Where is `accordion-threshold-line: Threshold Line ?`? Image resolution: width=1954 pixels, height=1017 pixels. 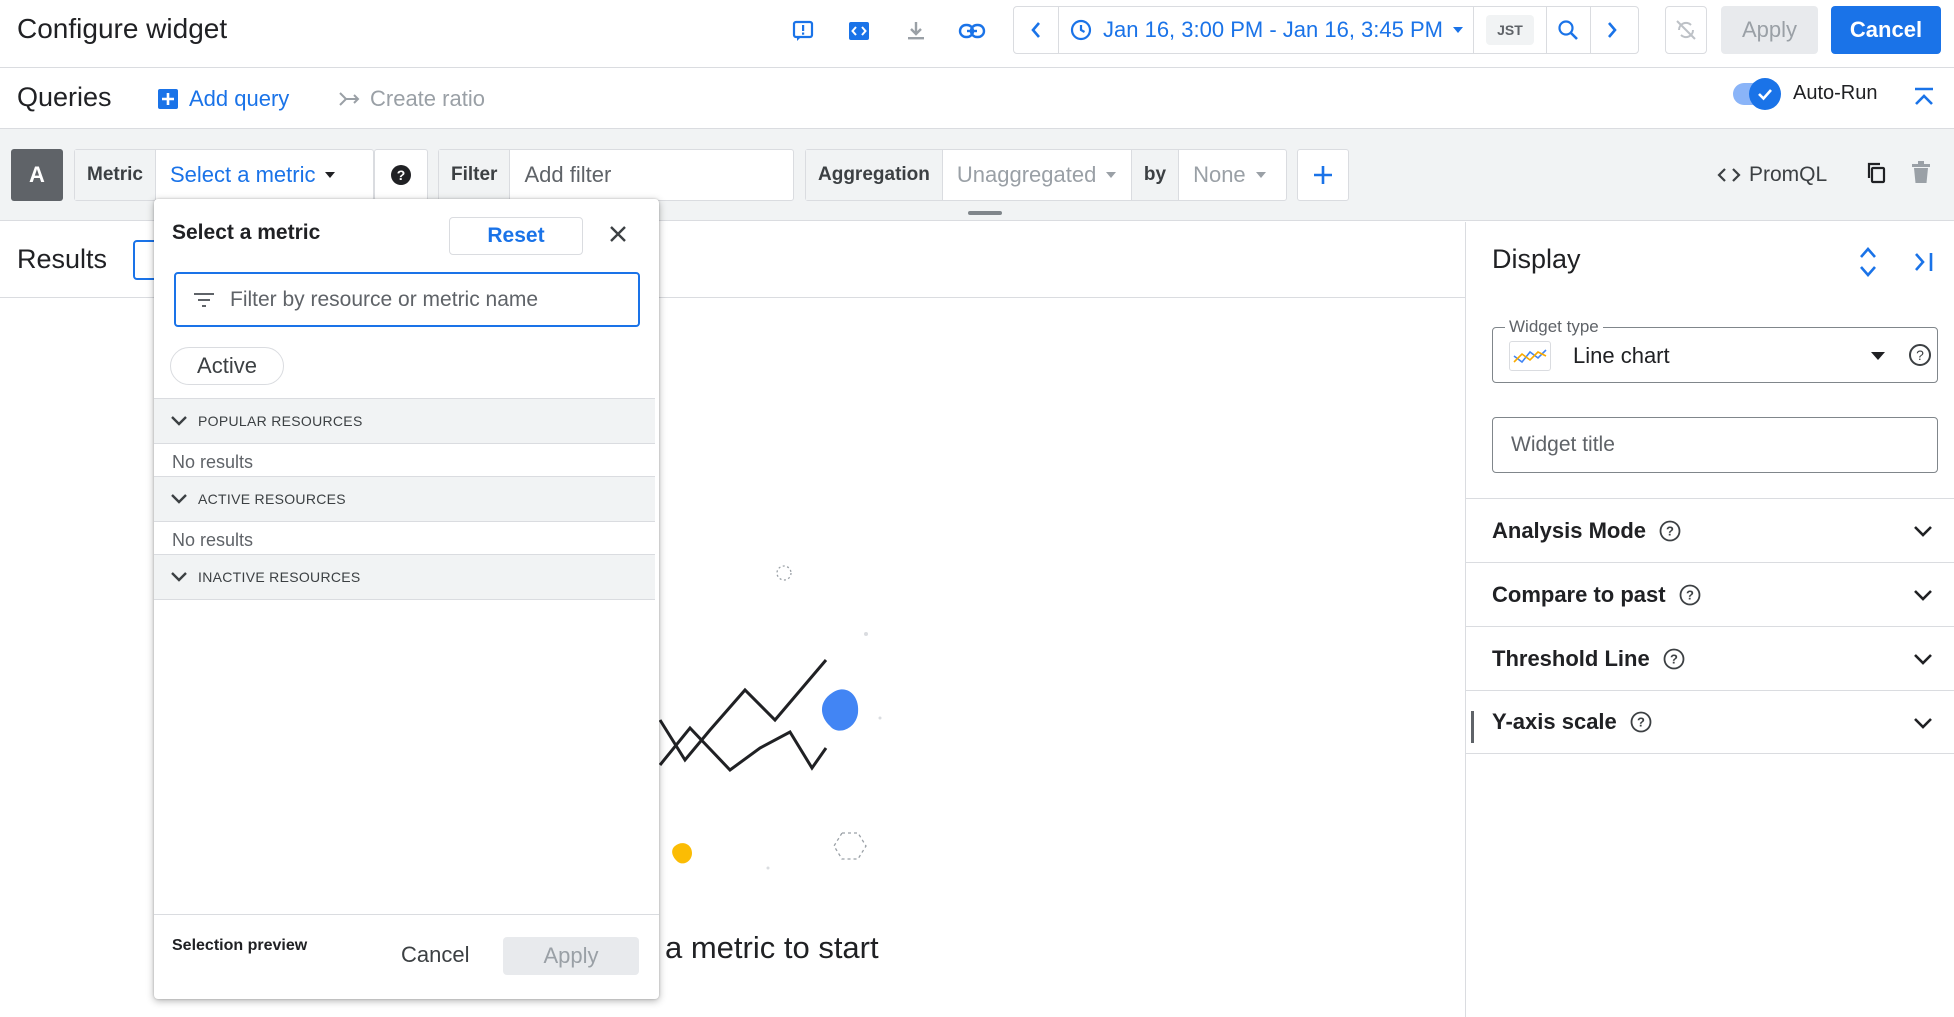 accordion-threshold-line: Threshold Line ? is located at coordinates (1710, 658).